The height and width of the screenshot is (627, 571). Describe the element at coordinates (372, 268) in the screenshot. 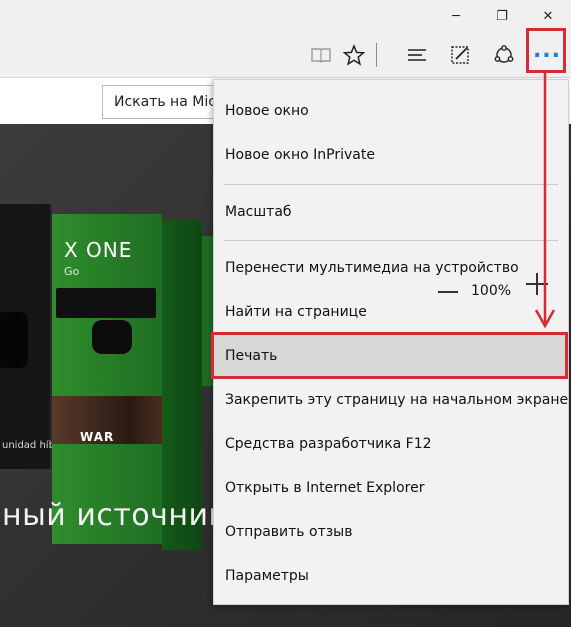

I see `menu-item-label: Перенести мультимедиа на устройство` at that location.